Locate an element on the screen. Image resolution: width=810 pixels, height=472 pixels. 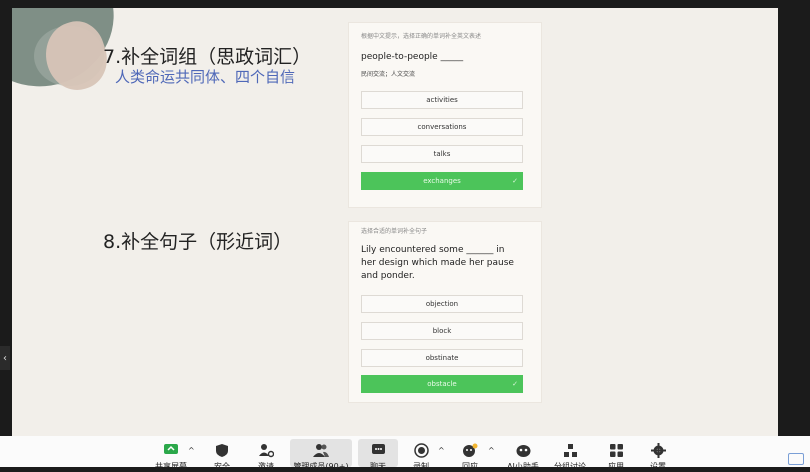
shield-icon is located at coordinates (222, 450).